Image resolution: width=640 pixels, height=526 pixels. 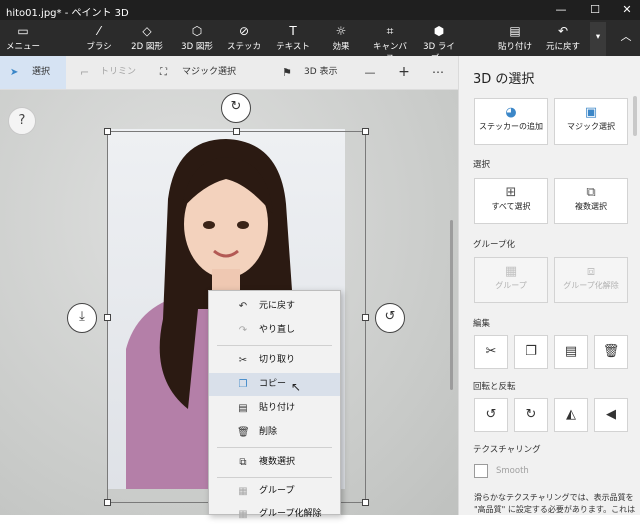 I want to click on menu-item-label: グループ, so click(x=277, y=491).